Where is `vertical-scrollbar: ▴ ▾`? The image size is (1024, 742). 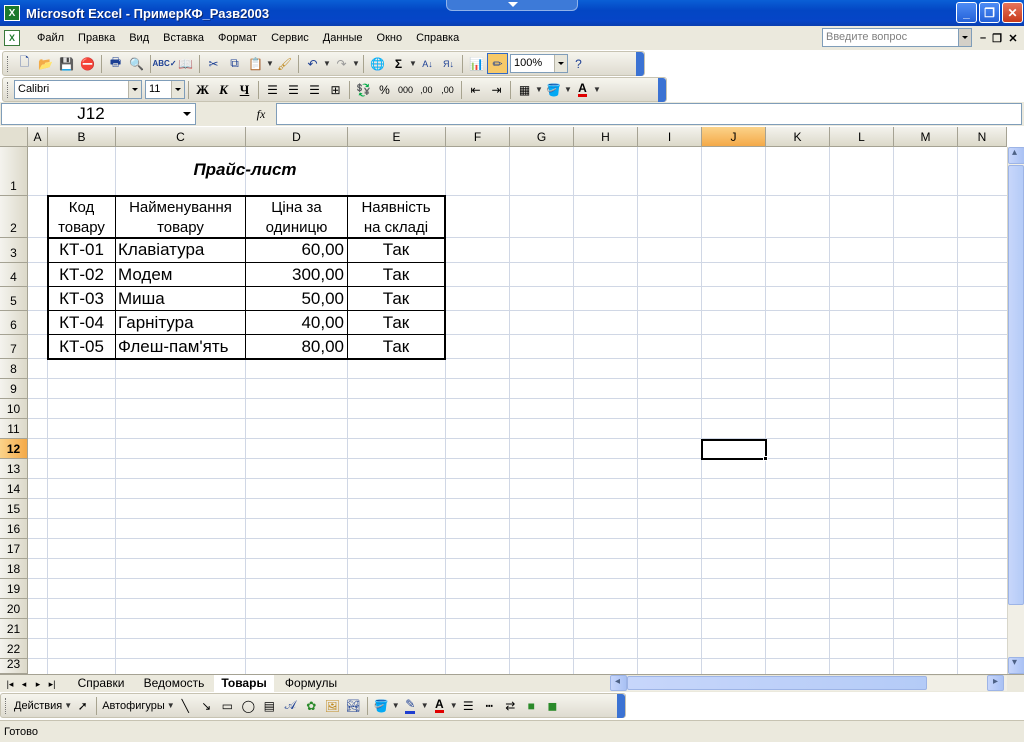
vertical-scrollbar: ▴ ▾ is located at coordinates (1015, 410).